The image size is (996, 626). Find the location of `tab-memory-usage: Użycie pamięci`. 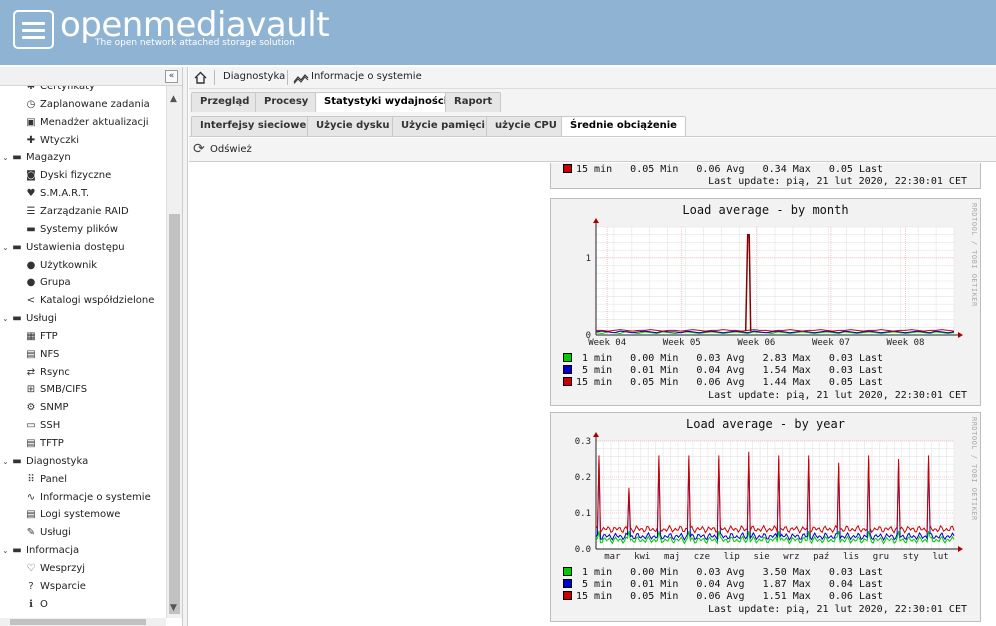

tab-memory-usage: Użycie pamięci is located at coordinates (443, 126).